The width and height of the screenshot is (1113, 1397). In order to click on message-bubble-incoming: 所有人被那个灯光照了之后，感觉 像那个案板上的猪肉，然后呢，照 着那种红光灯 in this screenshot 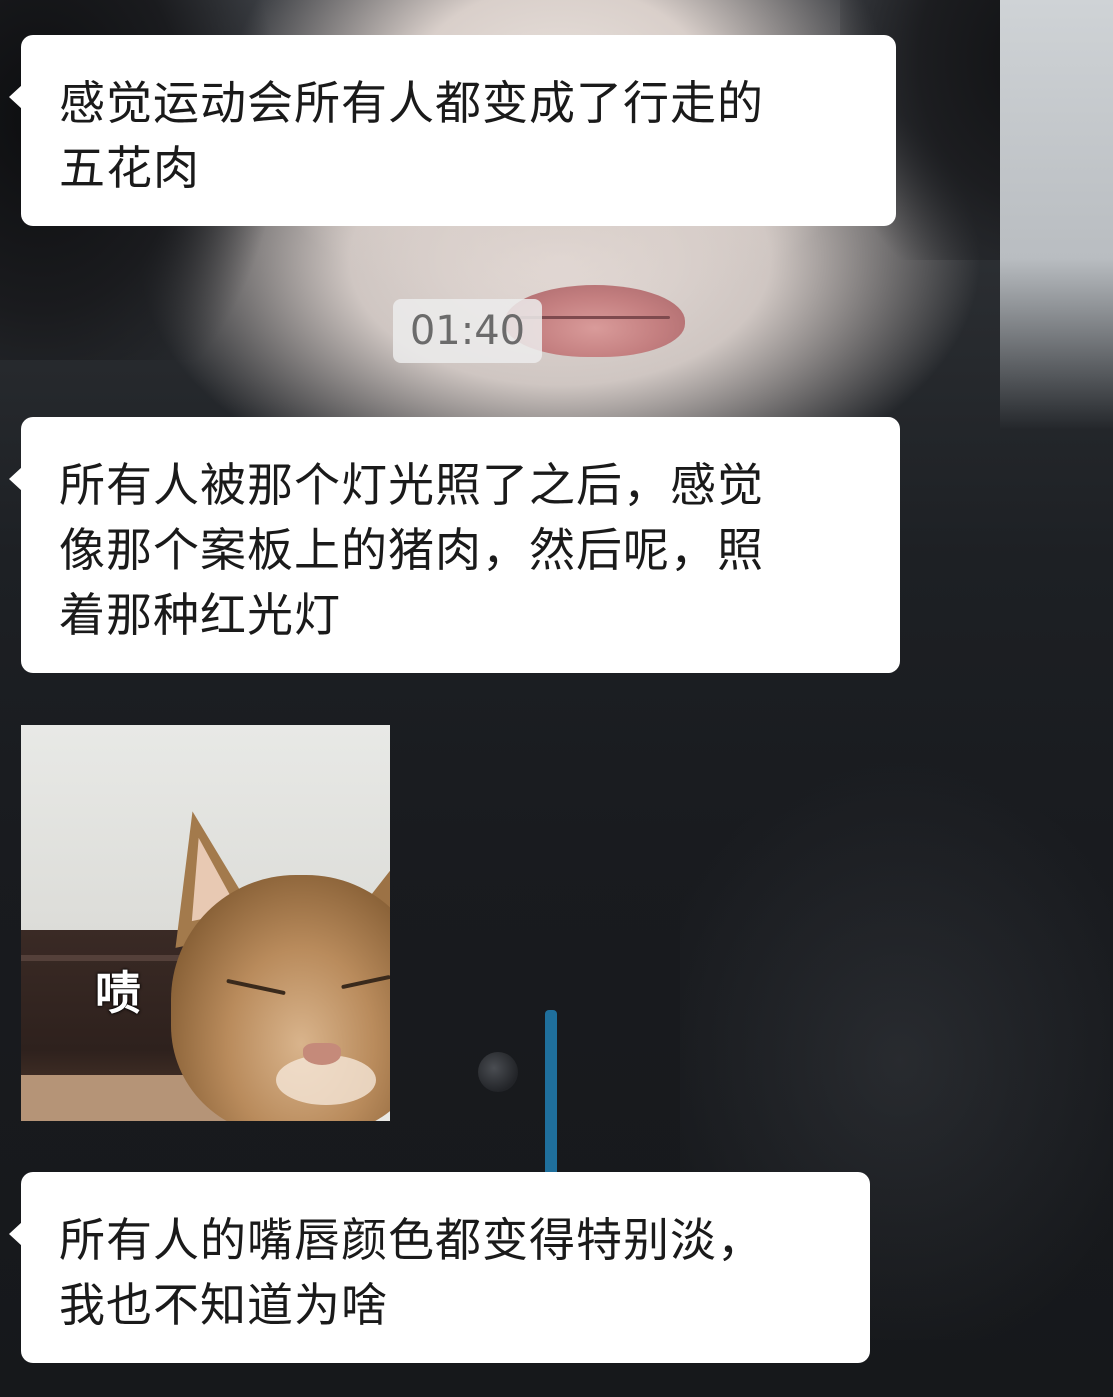, I will do `click(454, 545)`.